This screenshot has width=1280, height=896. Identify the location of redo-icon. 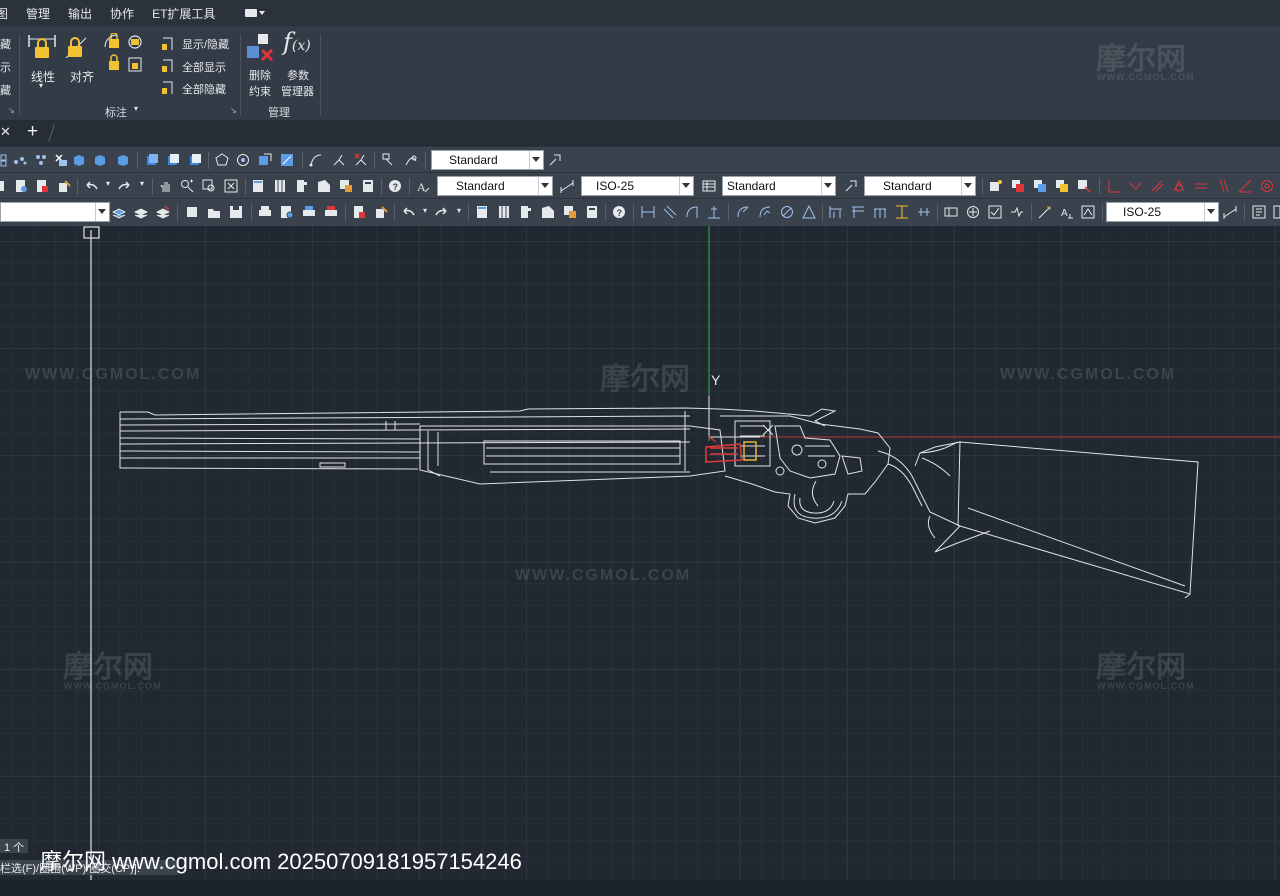
(442, 212).